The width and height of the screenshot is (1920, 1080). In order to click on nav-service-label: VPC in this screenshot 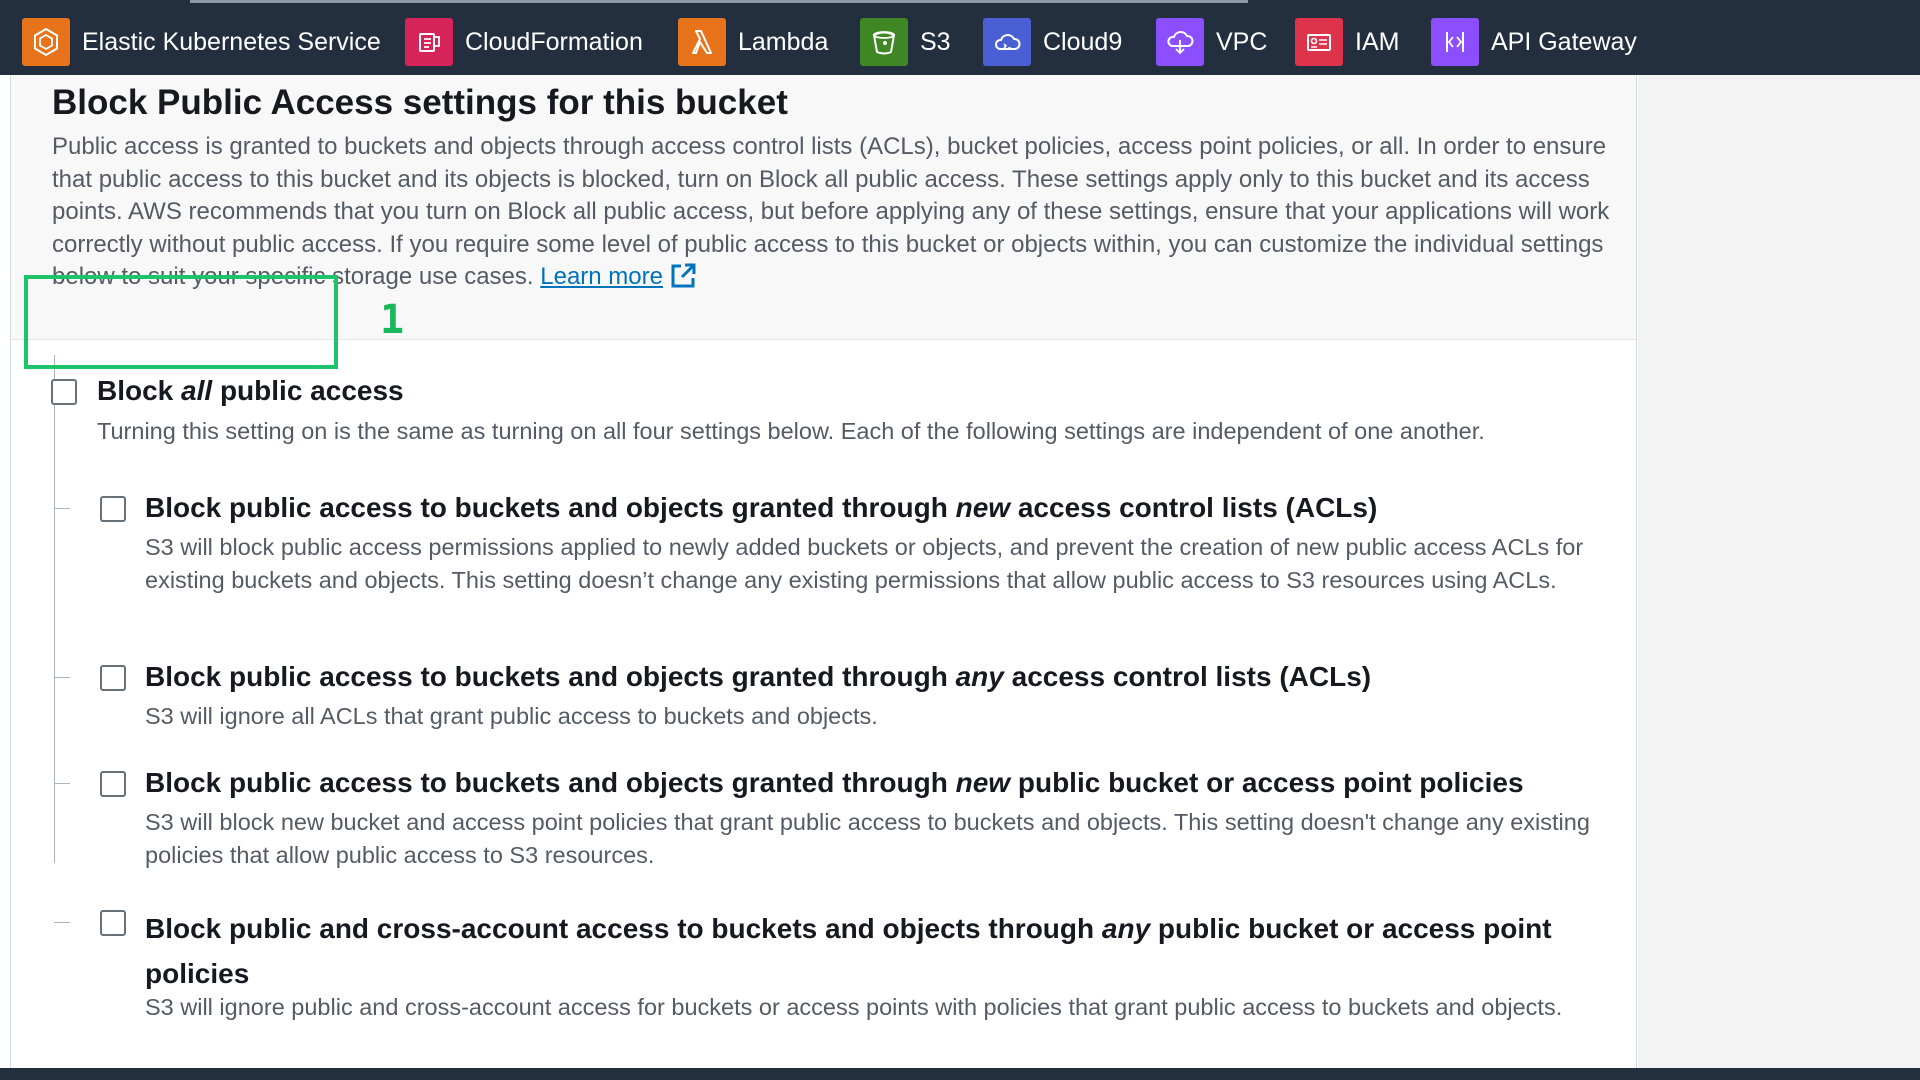, I will do `click(1242, 41)`.